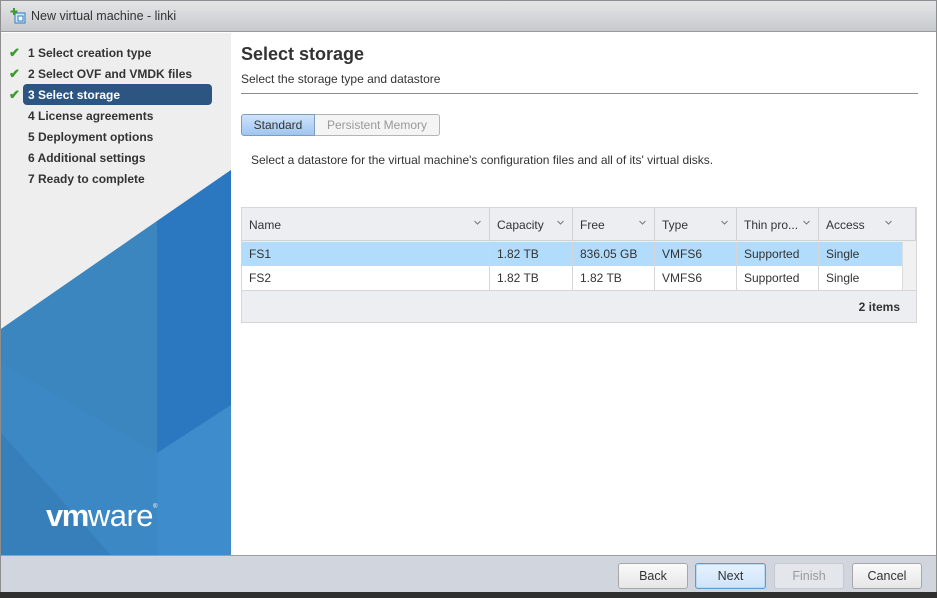  What do you see at coordinates (341, 79) in the screenshot?
I see `page-subtitle: Select the storage type and datastore` at bounding box center [341, 79].